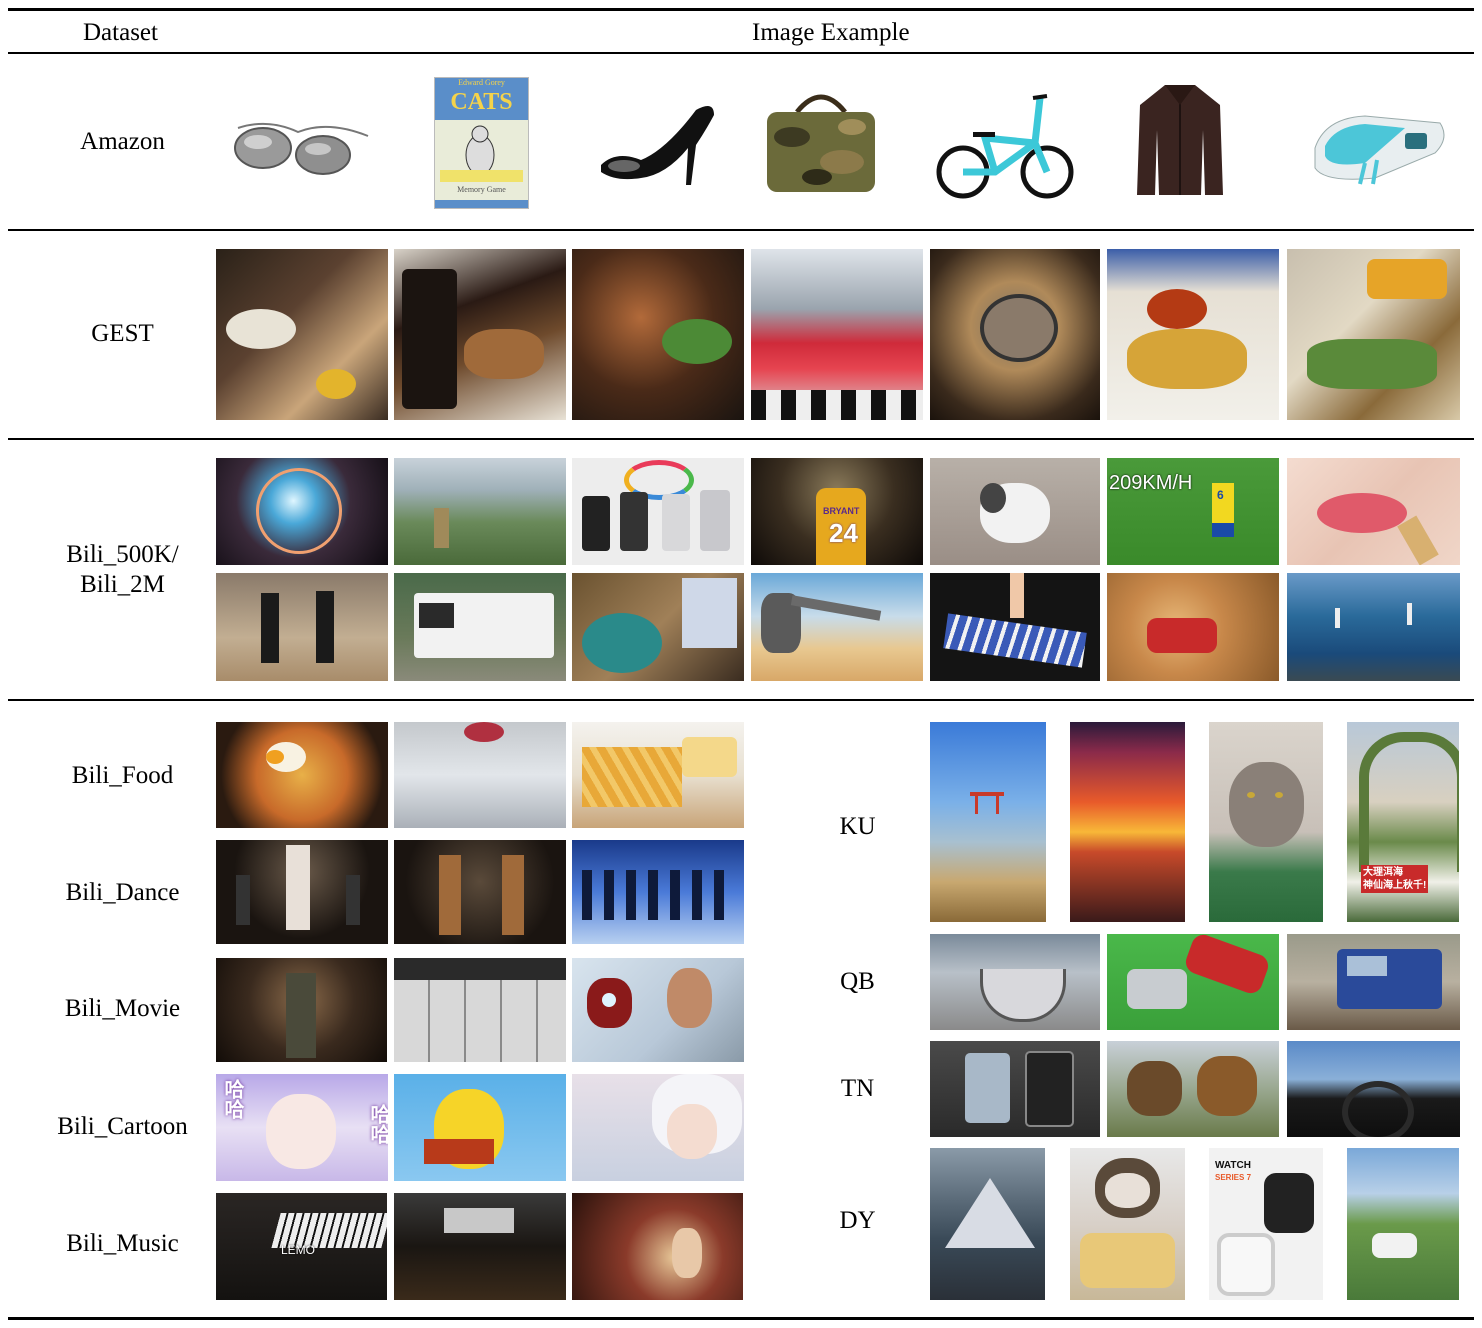 Image resolution: width=1482 pixels, height=1328 pixels. I want to click on kobe-name: BRYANT, so click(841, 511).